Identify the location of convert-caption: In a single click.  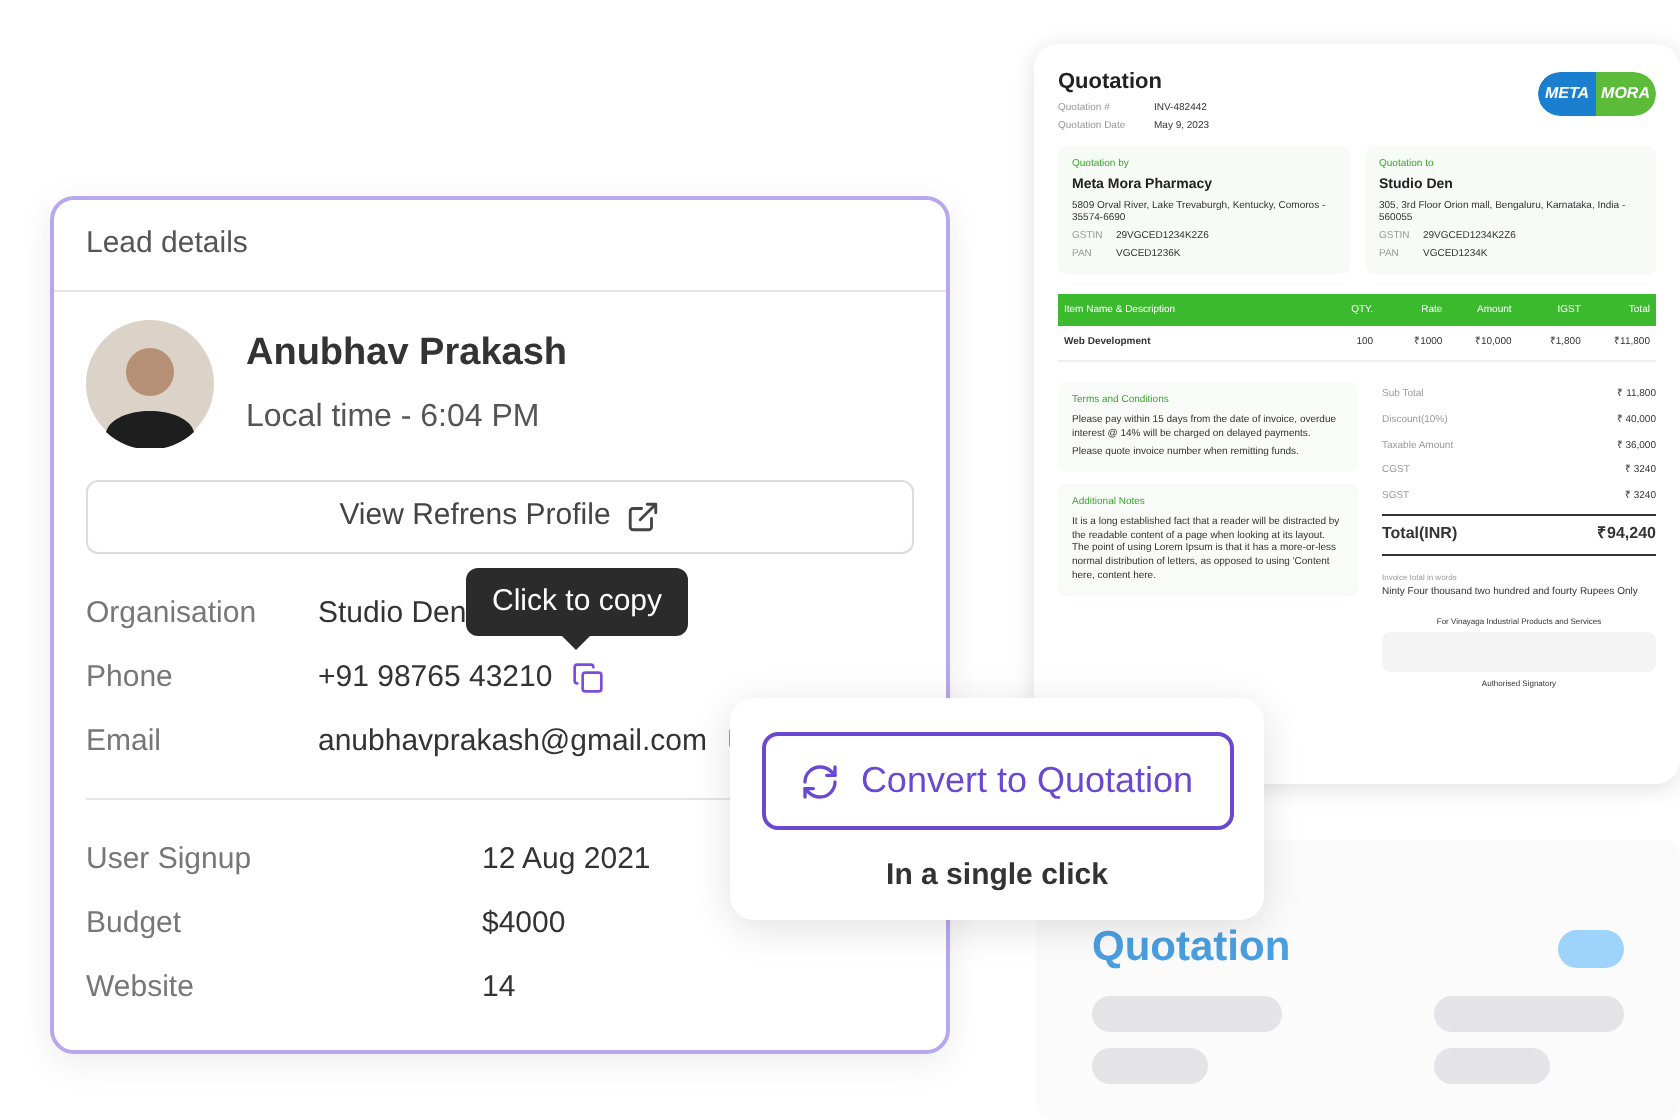
(997, 876).